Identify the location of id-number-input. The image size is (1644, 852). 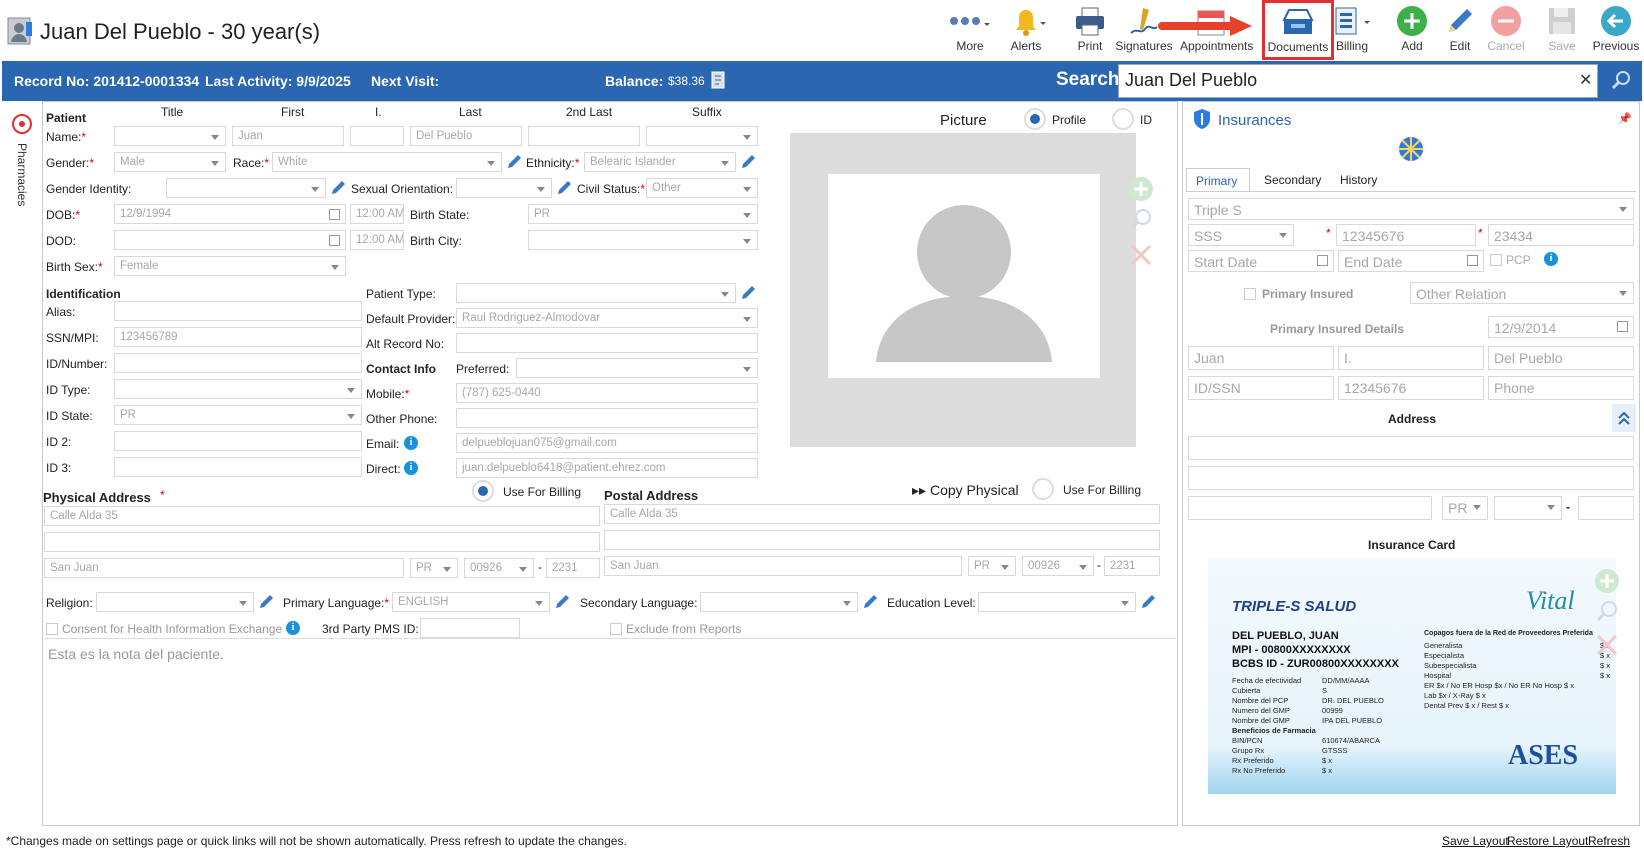
(238, 363).